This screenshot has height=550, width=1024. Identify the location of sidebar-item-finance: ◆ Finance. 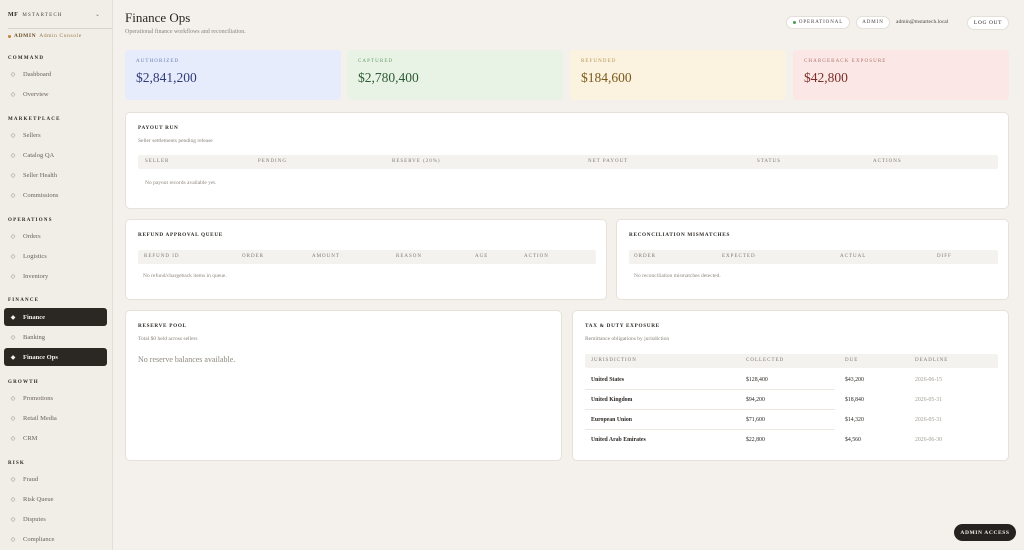
(55, 317).